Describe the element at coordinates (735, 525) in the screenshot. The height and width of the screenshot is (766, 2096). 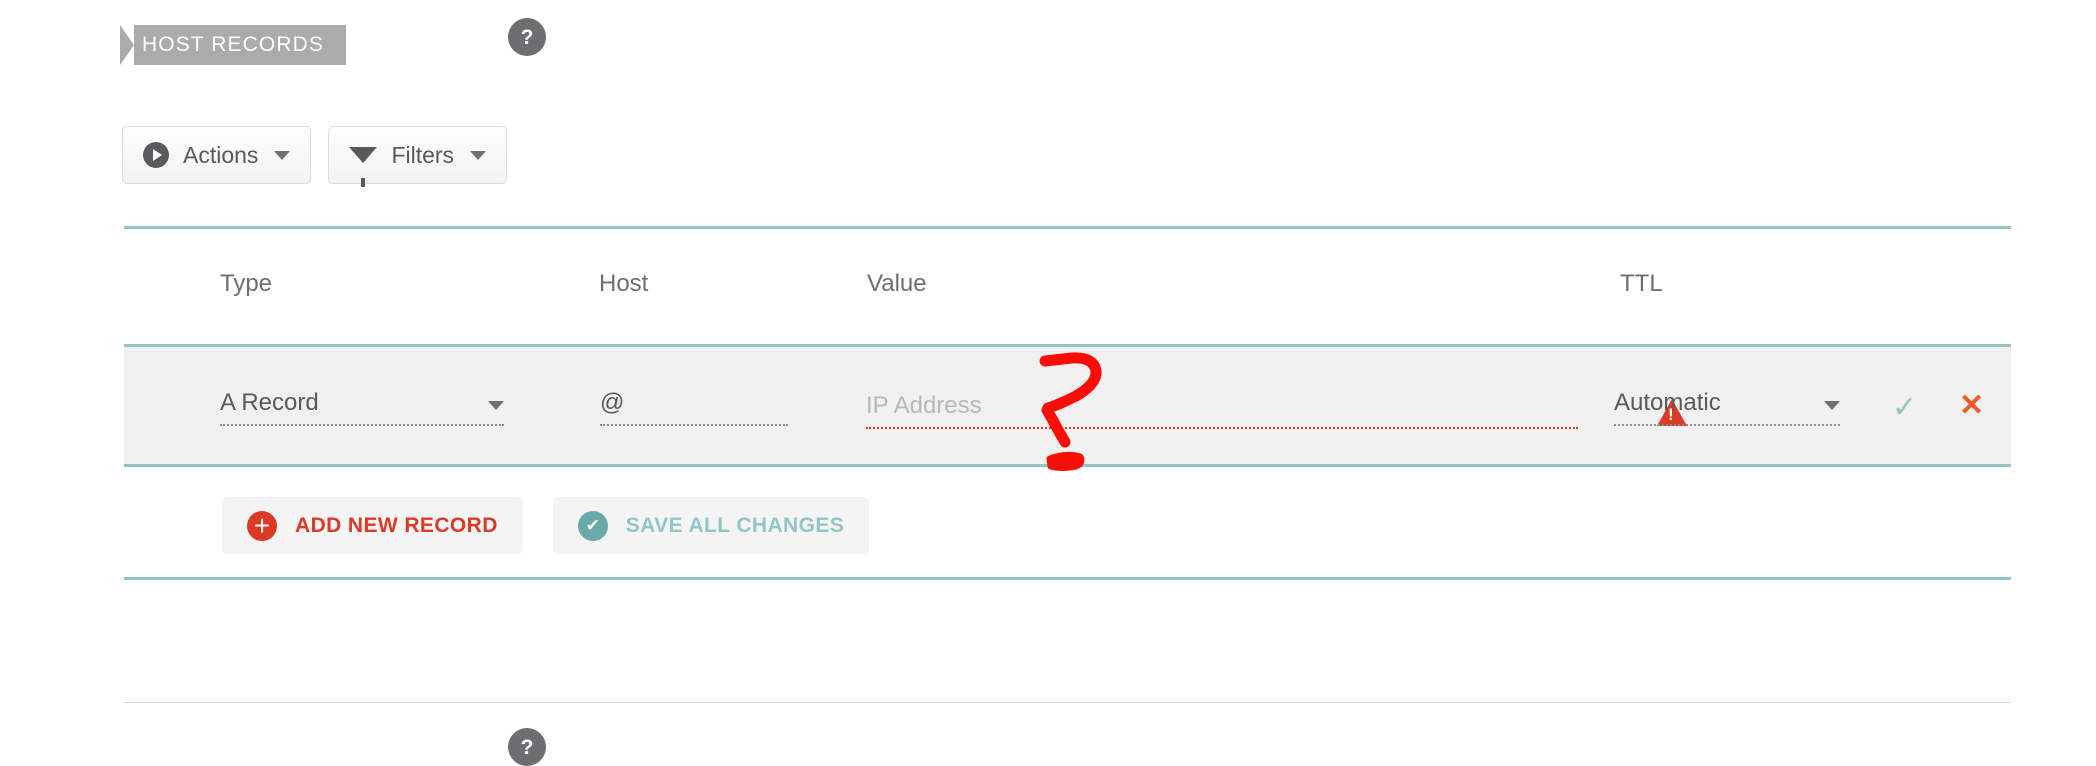
I see `save-all-changes-label: SAVE ALL CHANGES` at that location.